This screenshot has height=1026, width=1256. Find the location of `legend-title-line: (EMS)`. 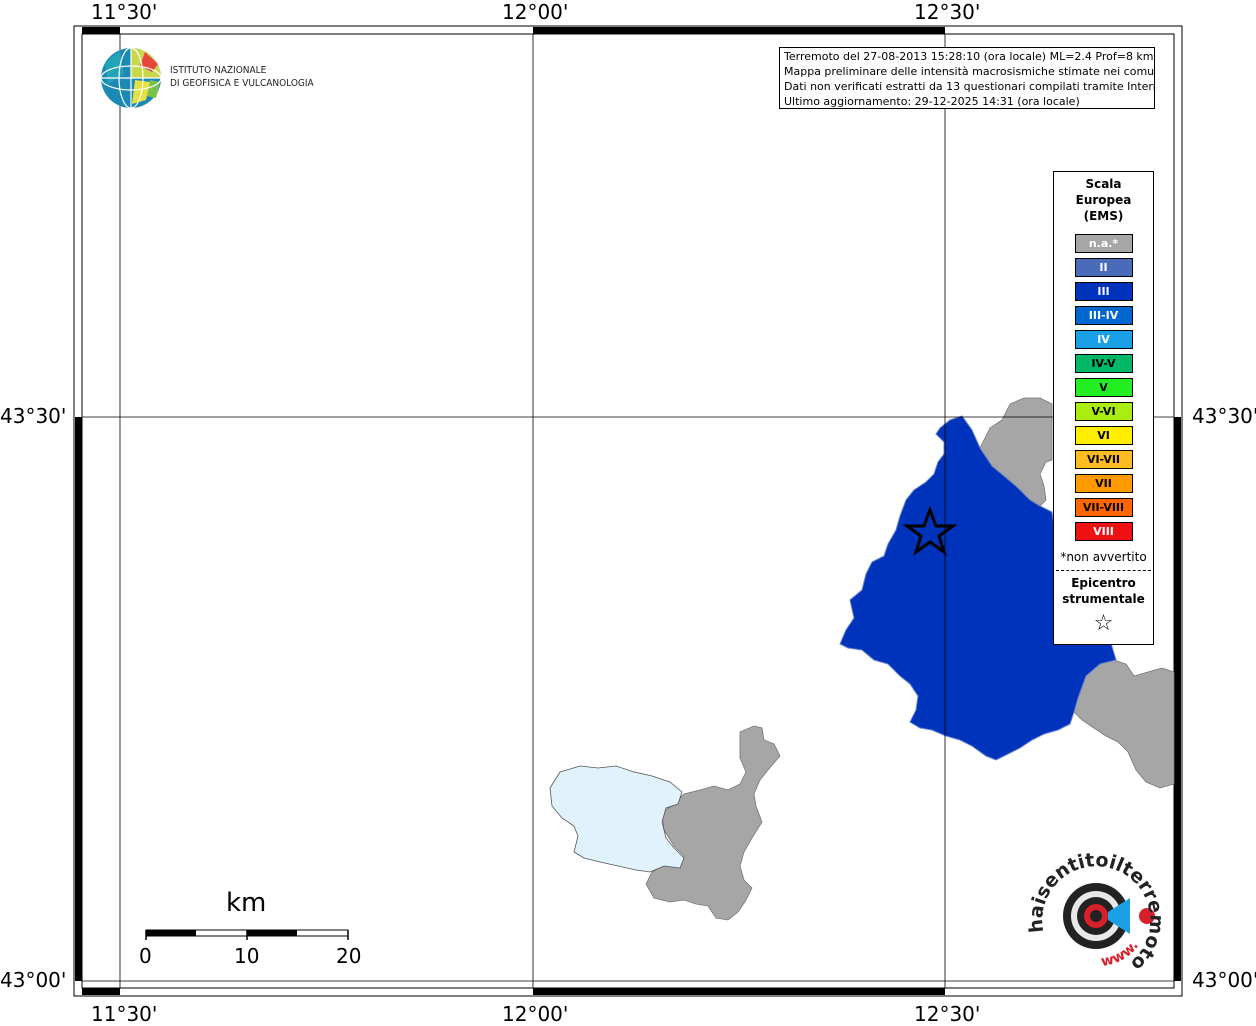

legend-title-line: (EMS) is located at coordinates (1103, 216).